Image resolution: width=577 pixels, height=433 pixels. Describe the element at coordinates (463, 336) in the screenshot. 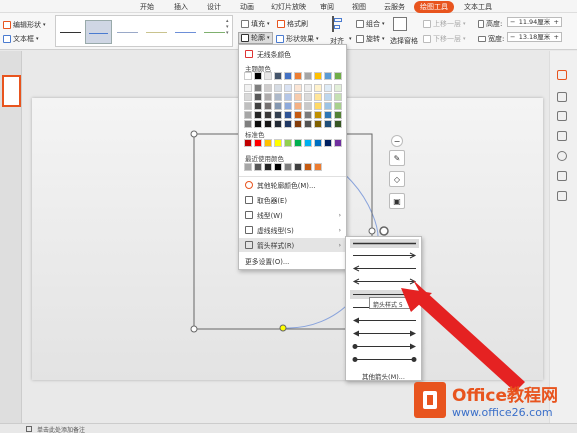

I see `red-pointer-arrow` at that location.